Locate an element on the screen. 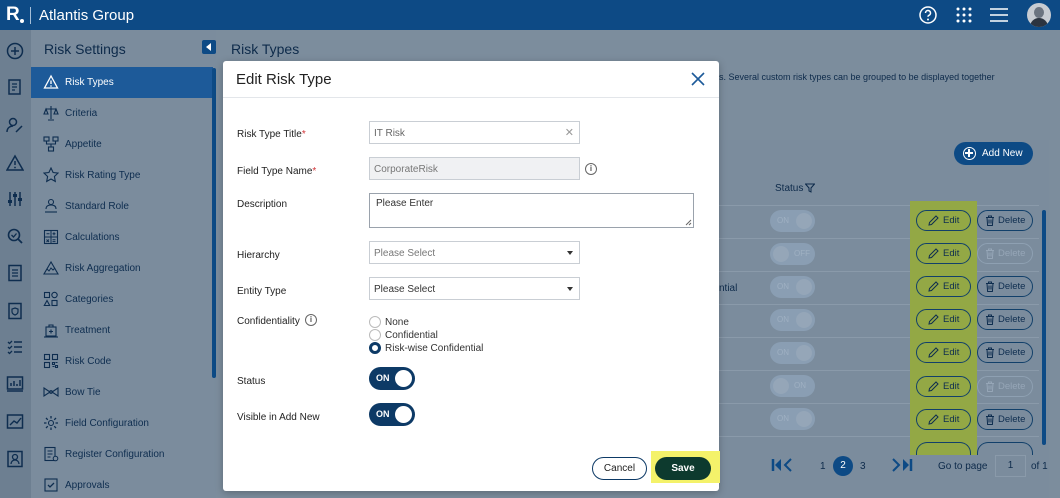 The width and height of the screenshot is (1060, 498). shield-doc-icon is located at coordinates (15, 311).